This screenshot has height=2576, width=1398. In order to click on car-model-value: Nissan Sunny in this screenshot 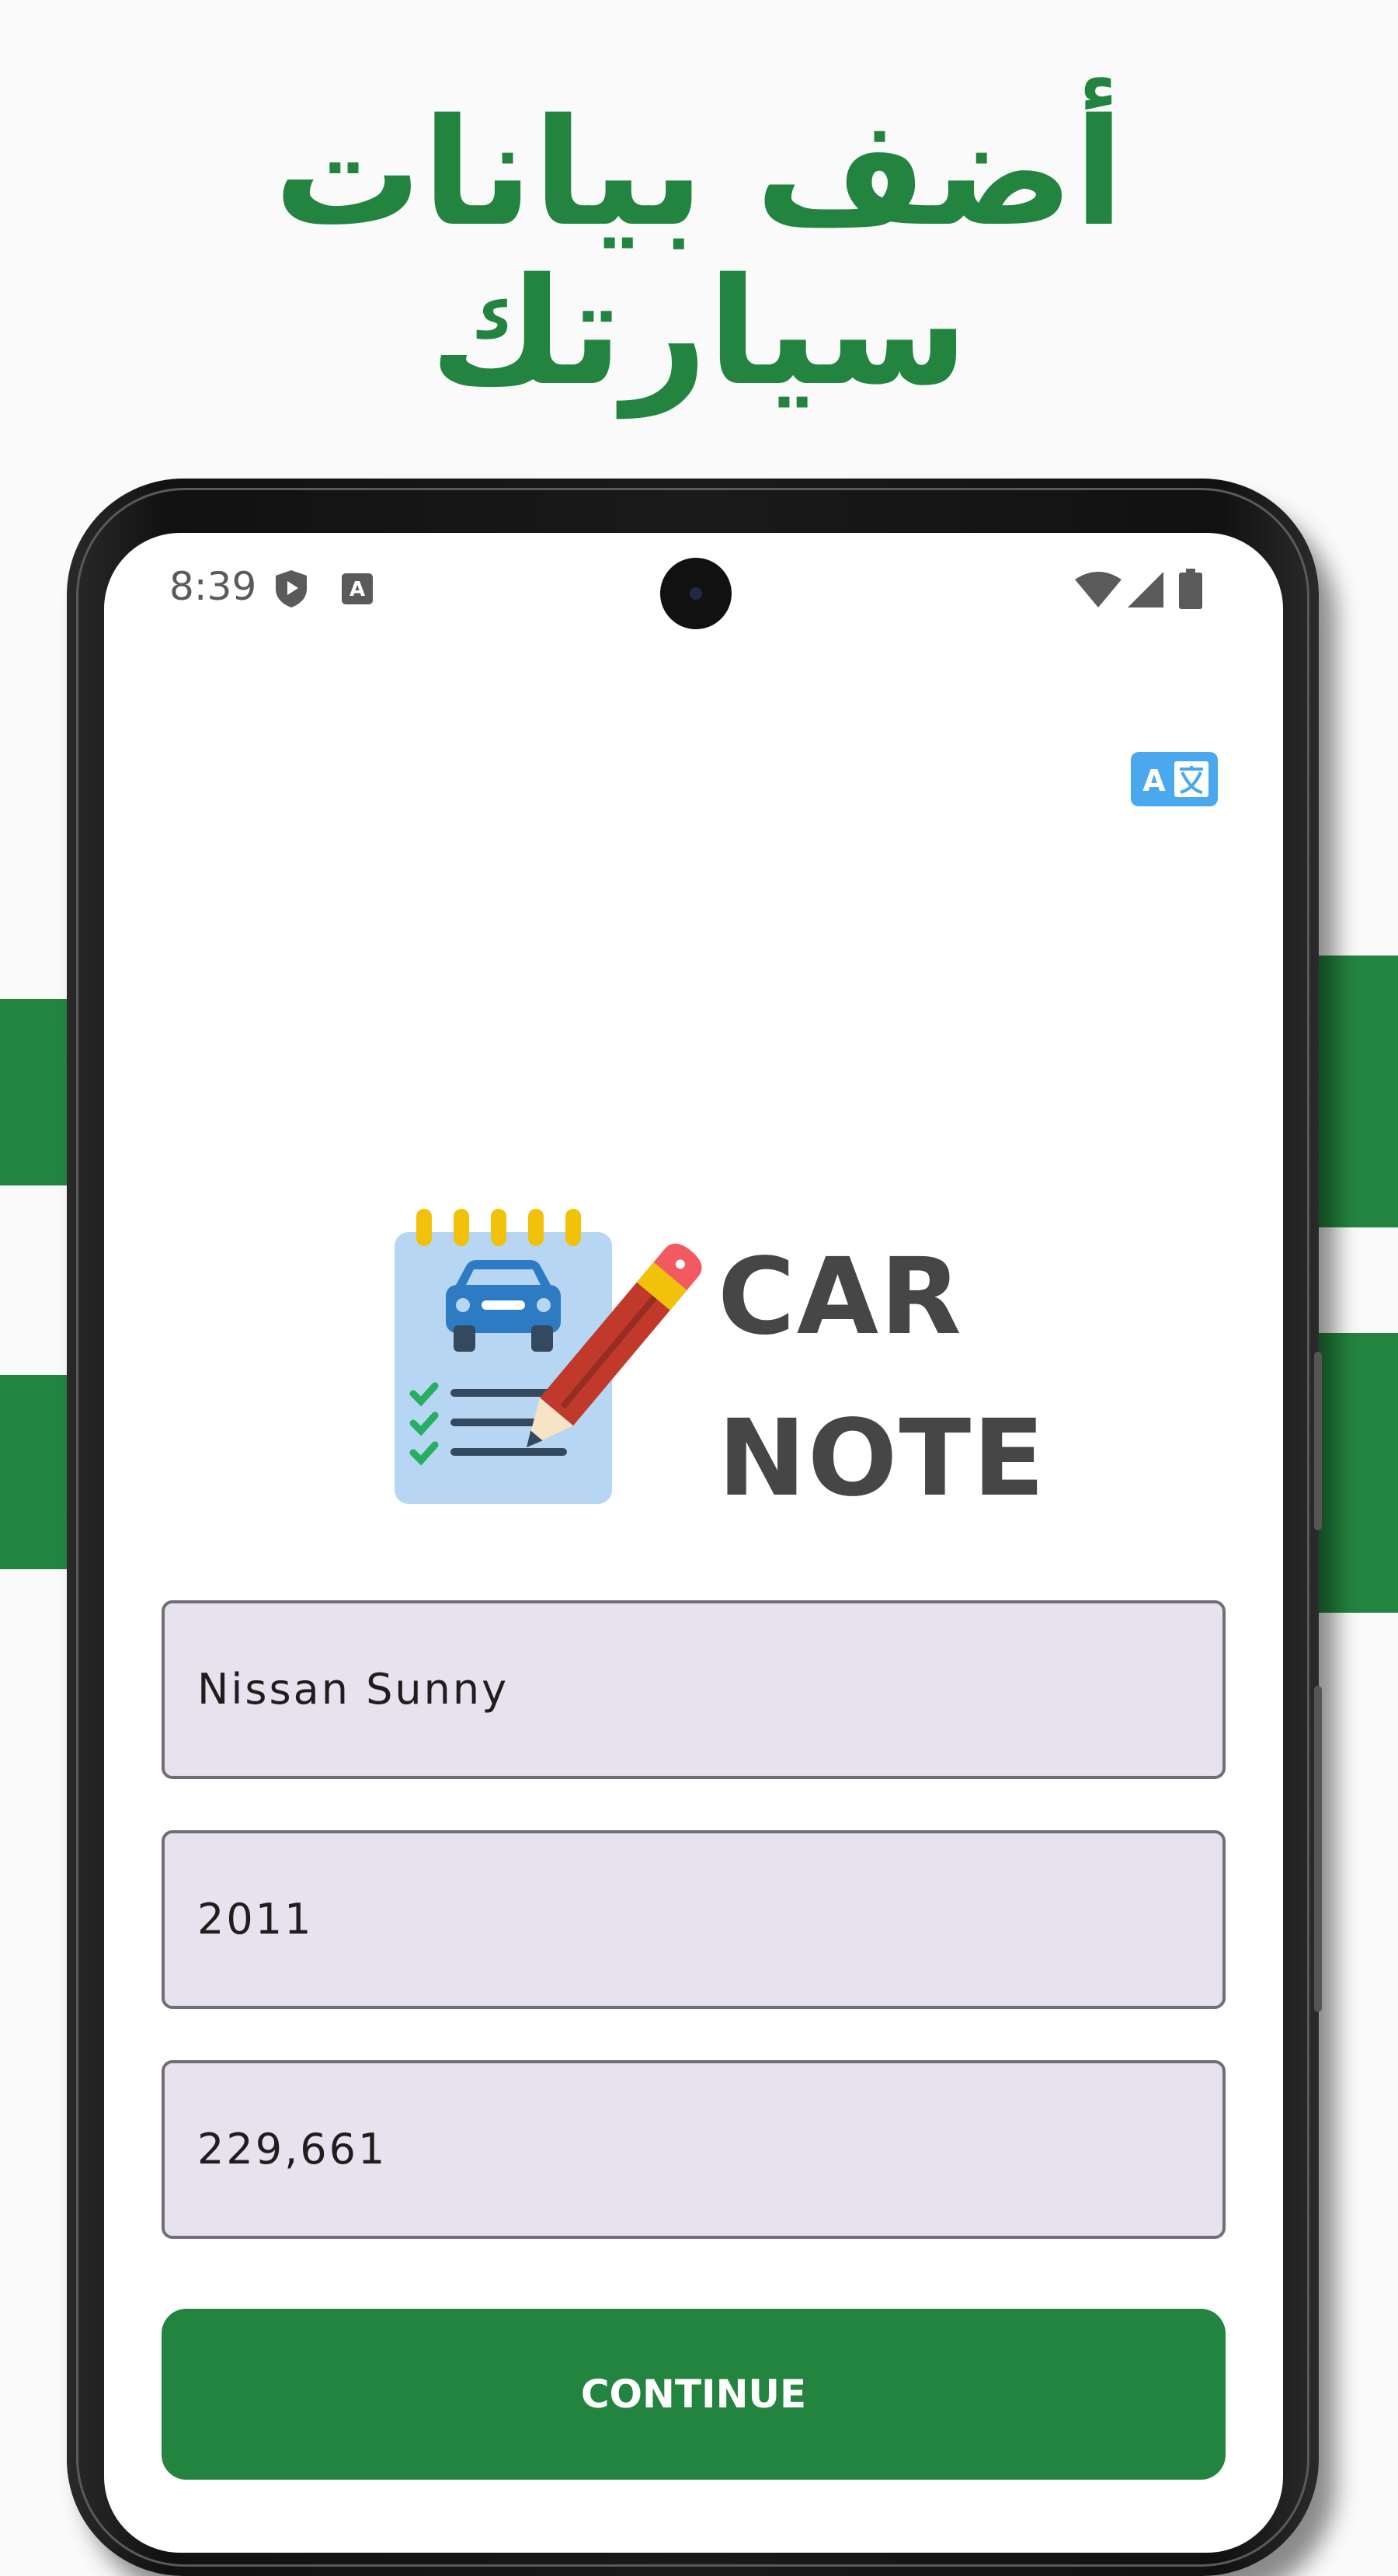, I will do `click(353, 1690)`.